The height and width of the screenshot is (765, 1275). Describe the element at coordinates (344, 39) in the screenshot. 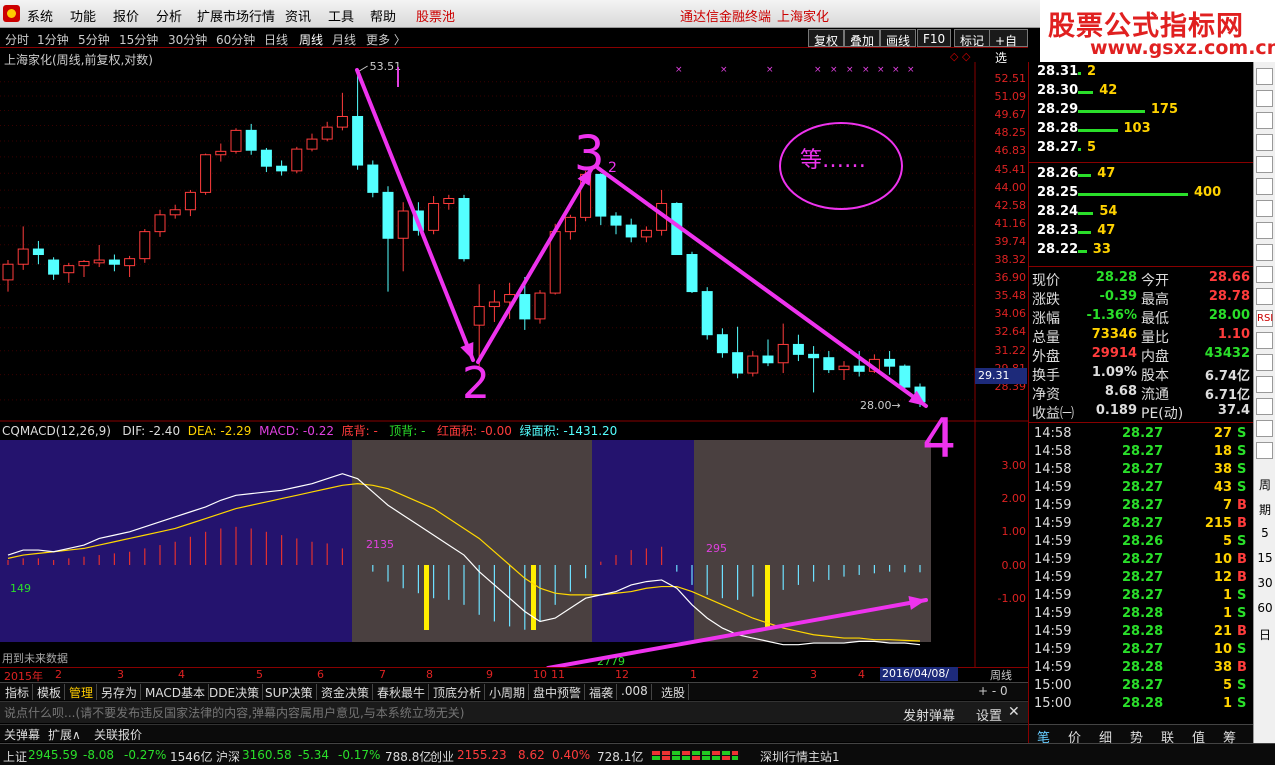

I see `period-monthly: 月线` at that location.